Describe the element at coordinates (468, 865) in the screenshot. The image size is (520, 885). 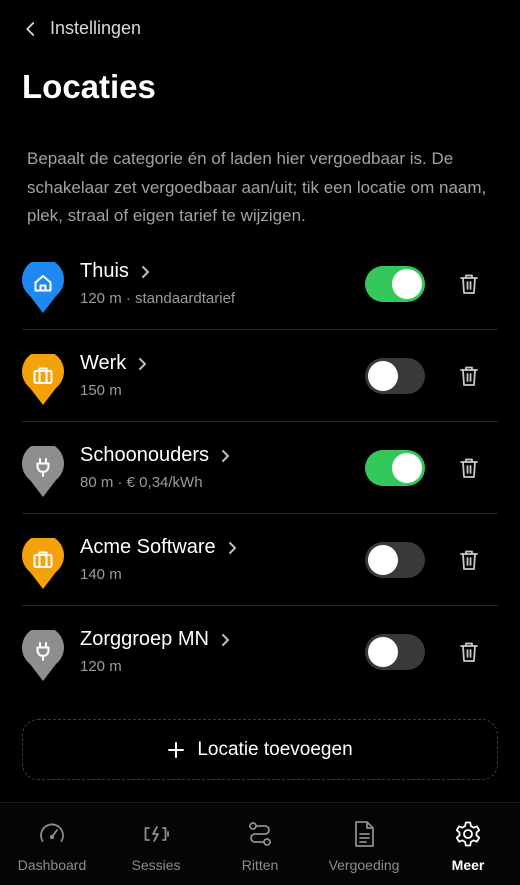
I see `tab-label: Meer` at that location.